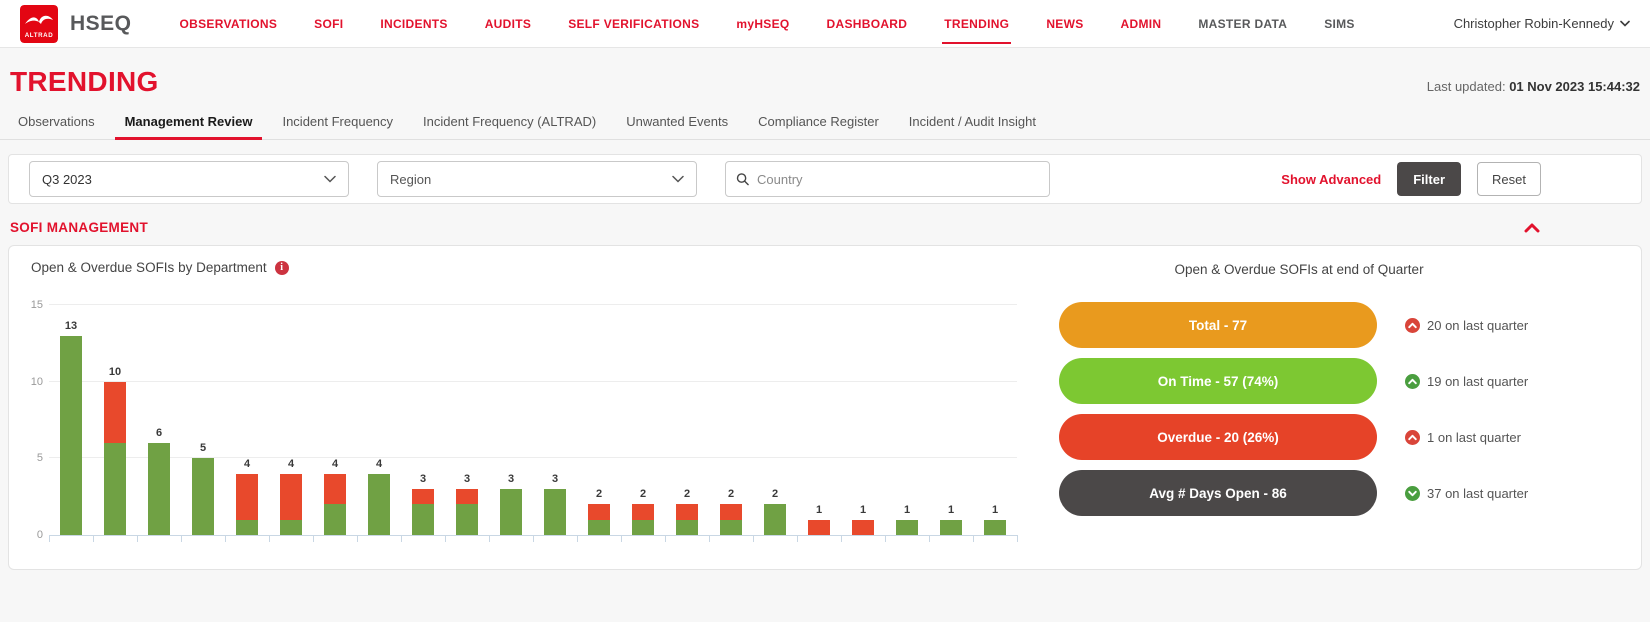  Describe the element at coordinates (39, 23) in the screenshot. I see `altrad-logo-icon: ALTRAD` at that location.